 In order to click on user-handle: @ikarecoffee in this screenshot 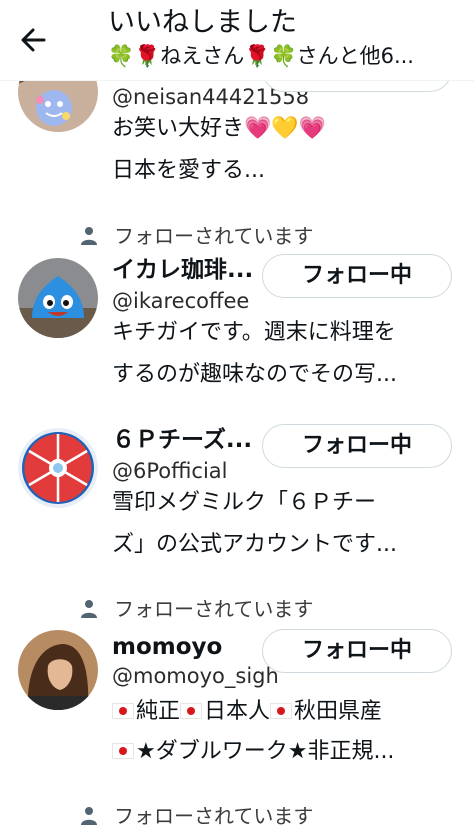, I will do `click(181, 301)`.